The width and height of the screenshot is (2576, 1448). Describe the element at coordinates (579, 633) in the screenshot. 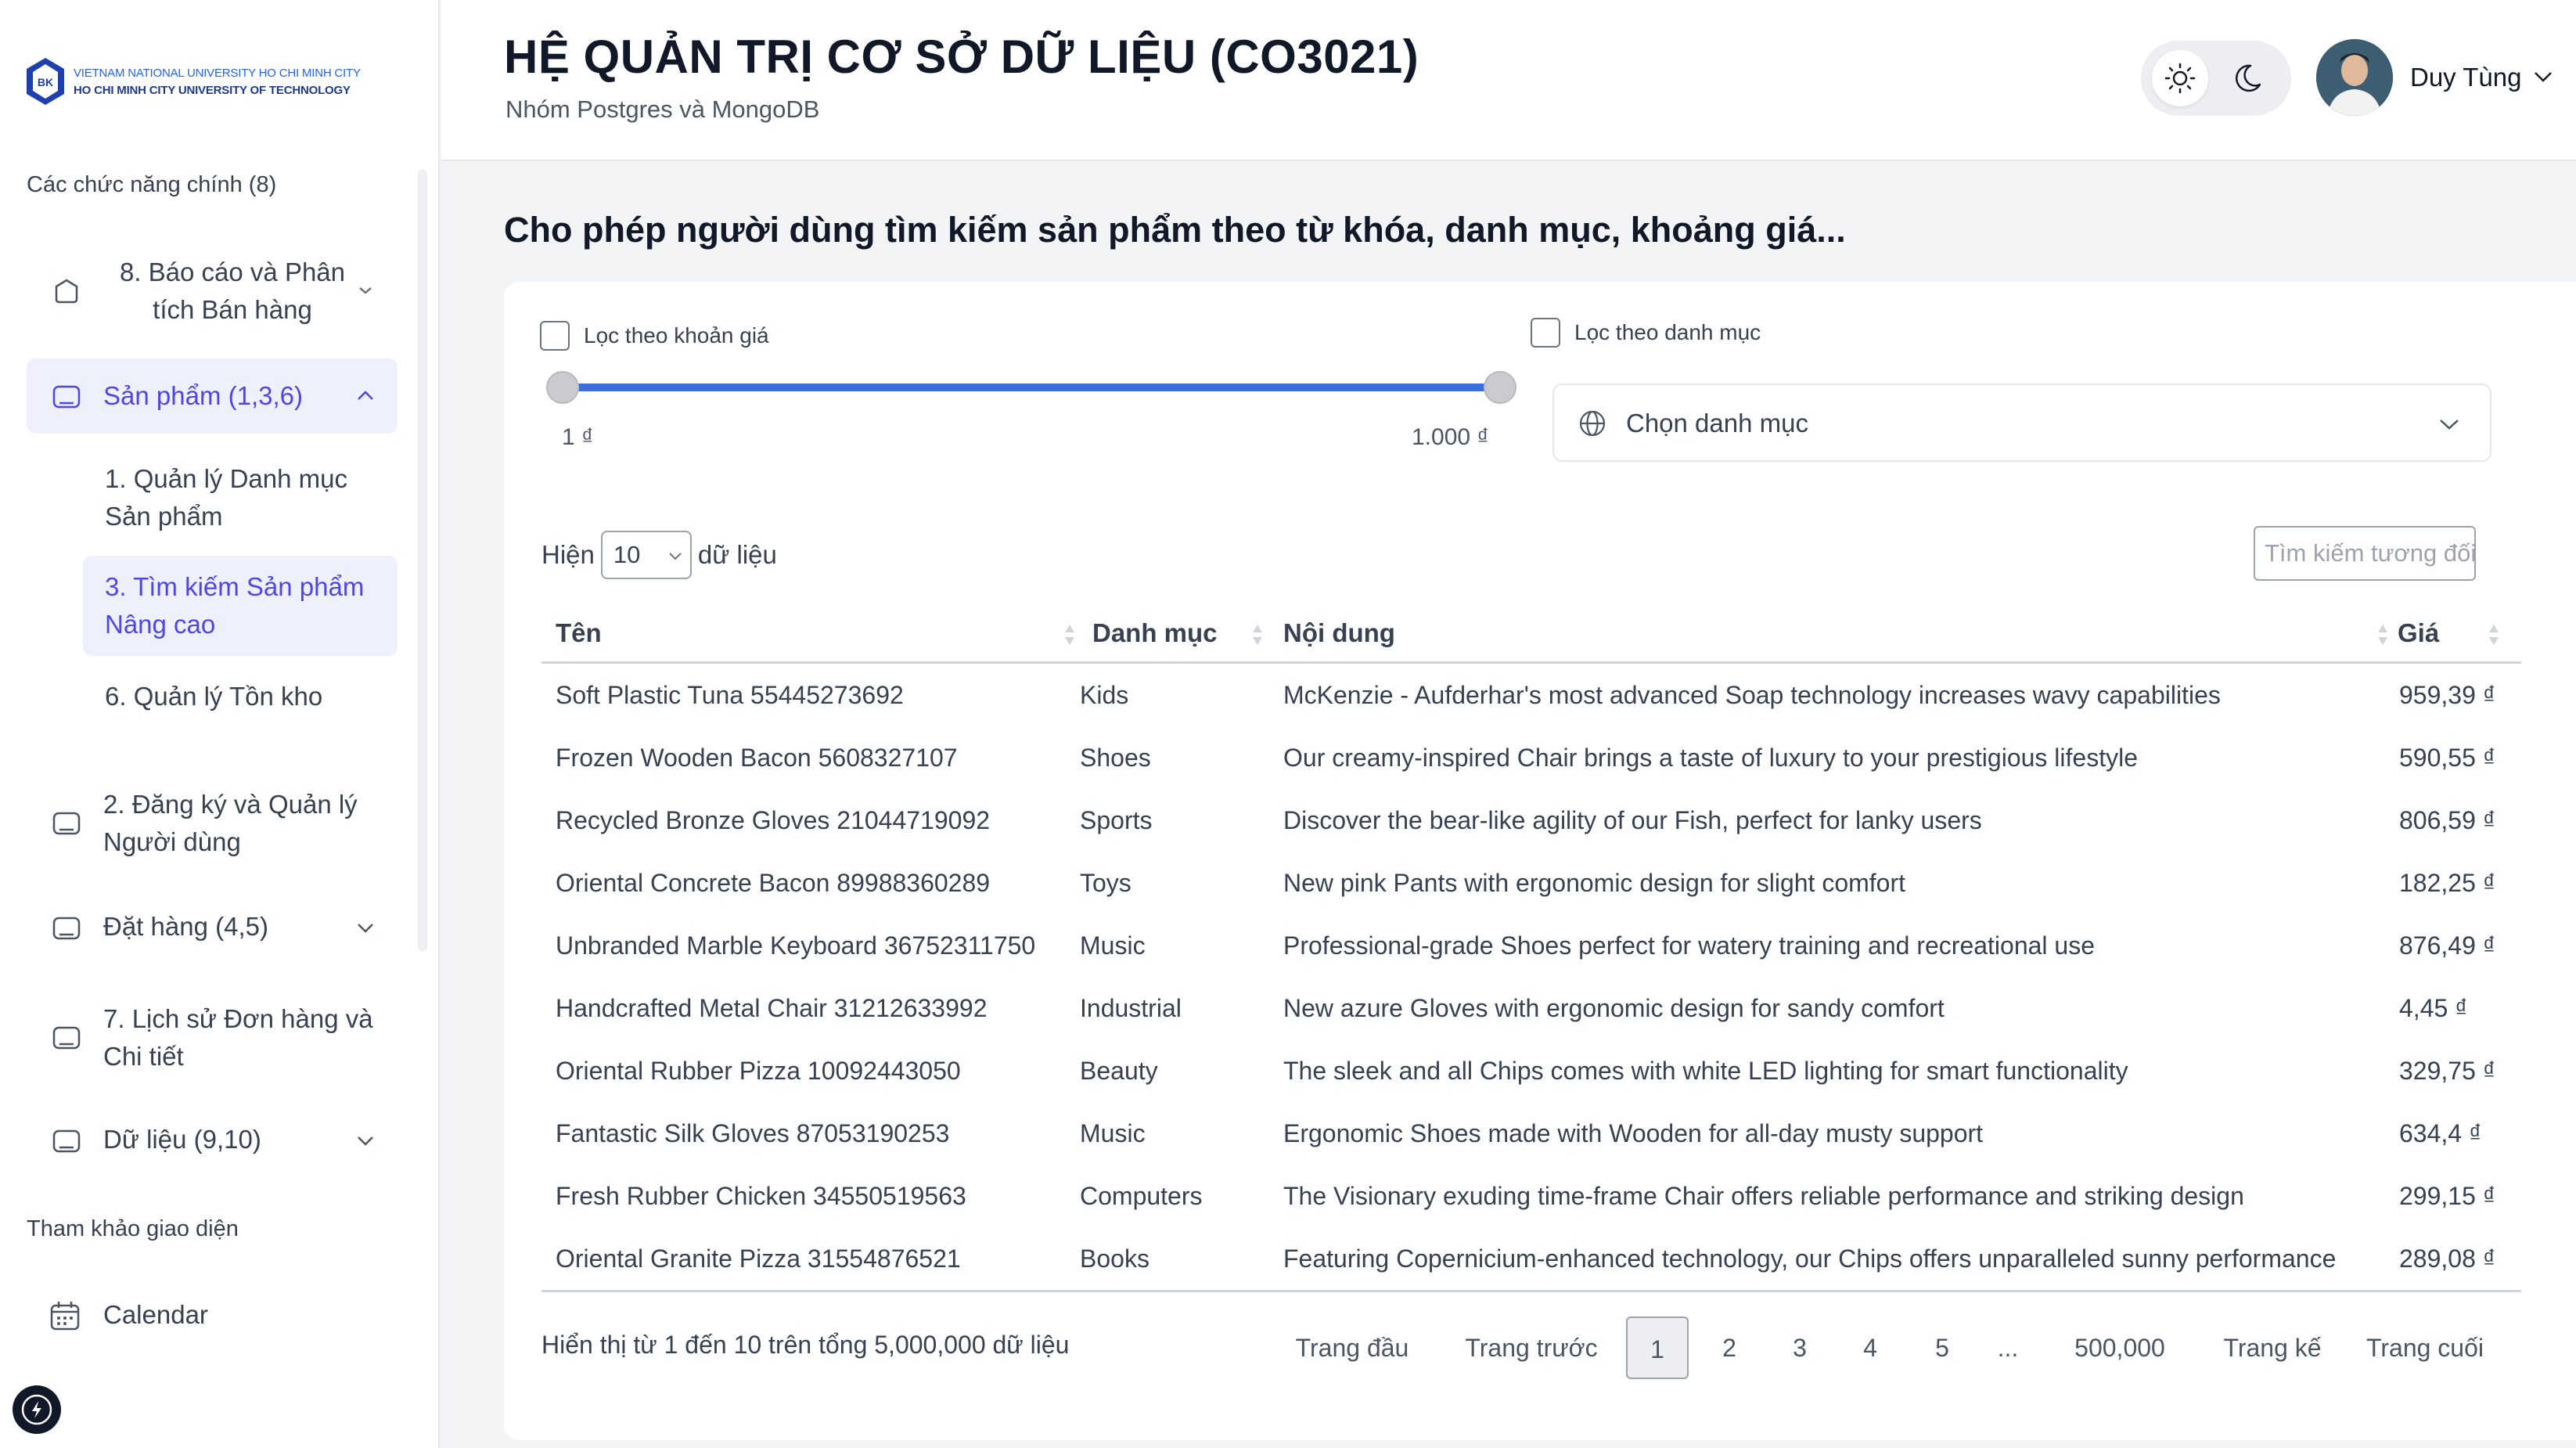

I see `column-header-name: Tên` at that location.